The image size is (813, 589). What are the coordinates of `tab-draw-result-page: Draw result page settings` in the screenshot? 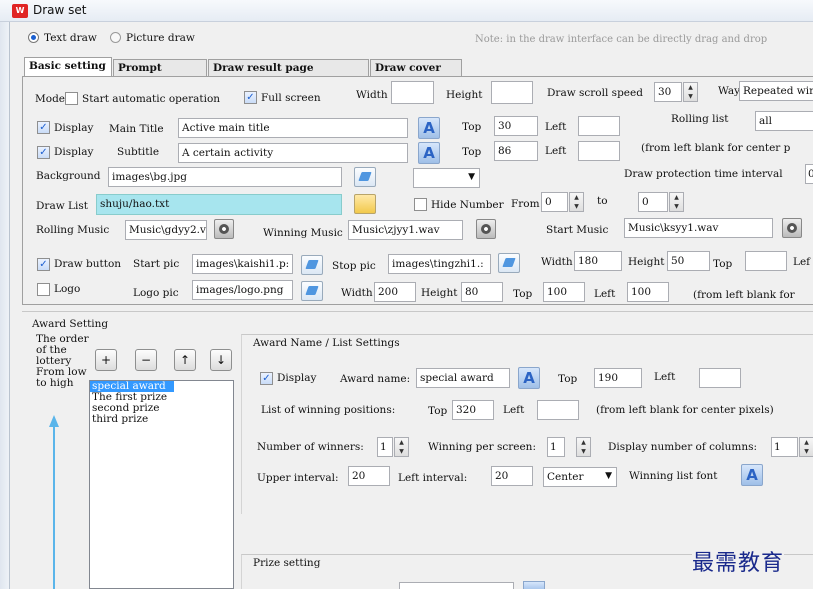 It's located at (288, 73).